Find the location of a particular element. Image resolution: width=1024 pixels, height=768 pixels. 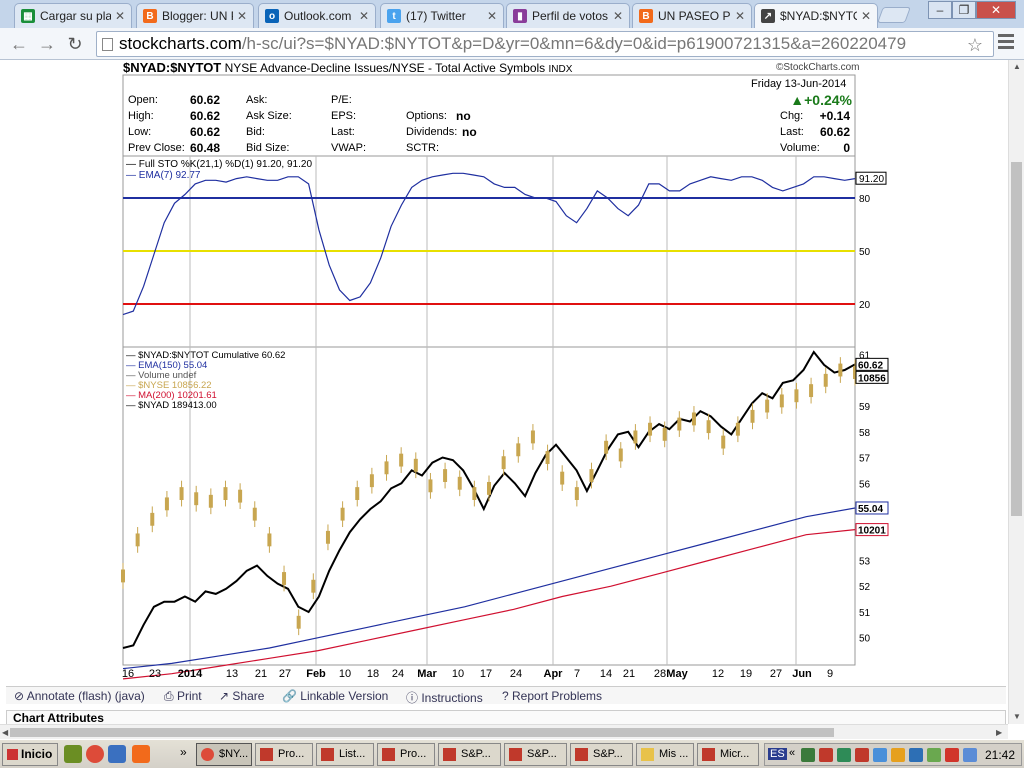

x-tick-label: 7 is located at coordinates (577, 674).